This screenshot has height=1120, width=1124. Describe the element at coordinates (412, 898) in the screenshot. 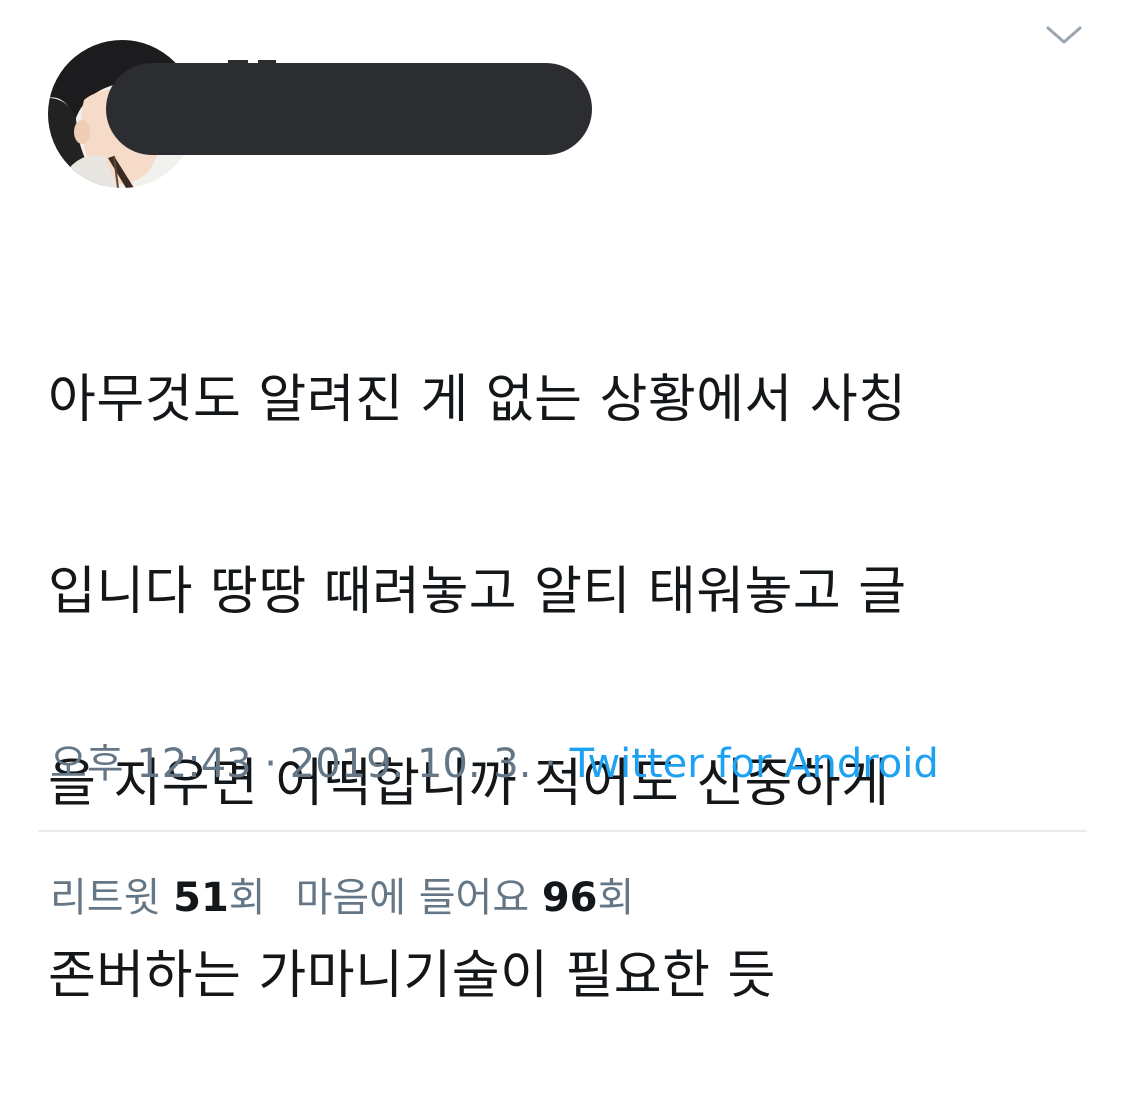

I see `likes-label: 마음에 들어요` at that location.